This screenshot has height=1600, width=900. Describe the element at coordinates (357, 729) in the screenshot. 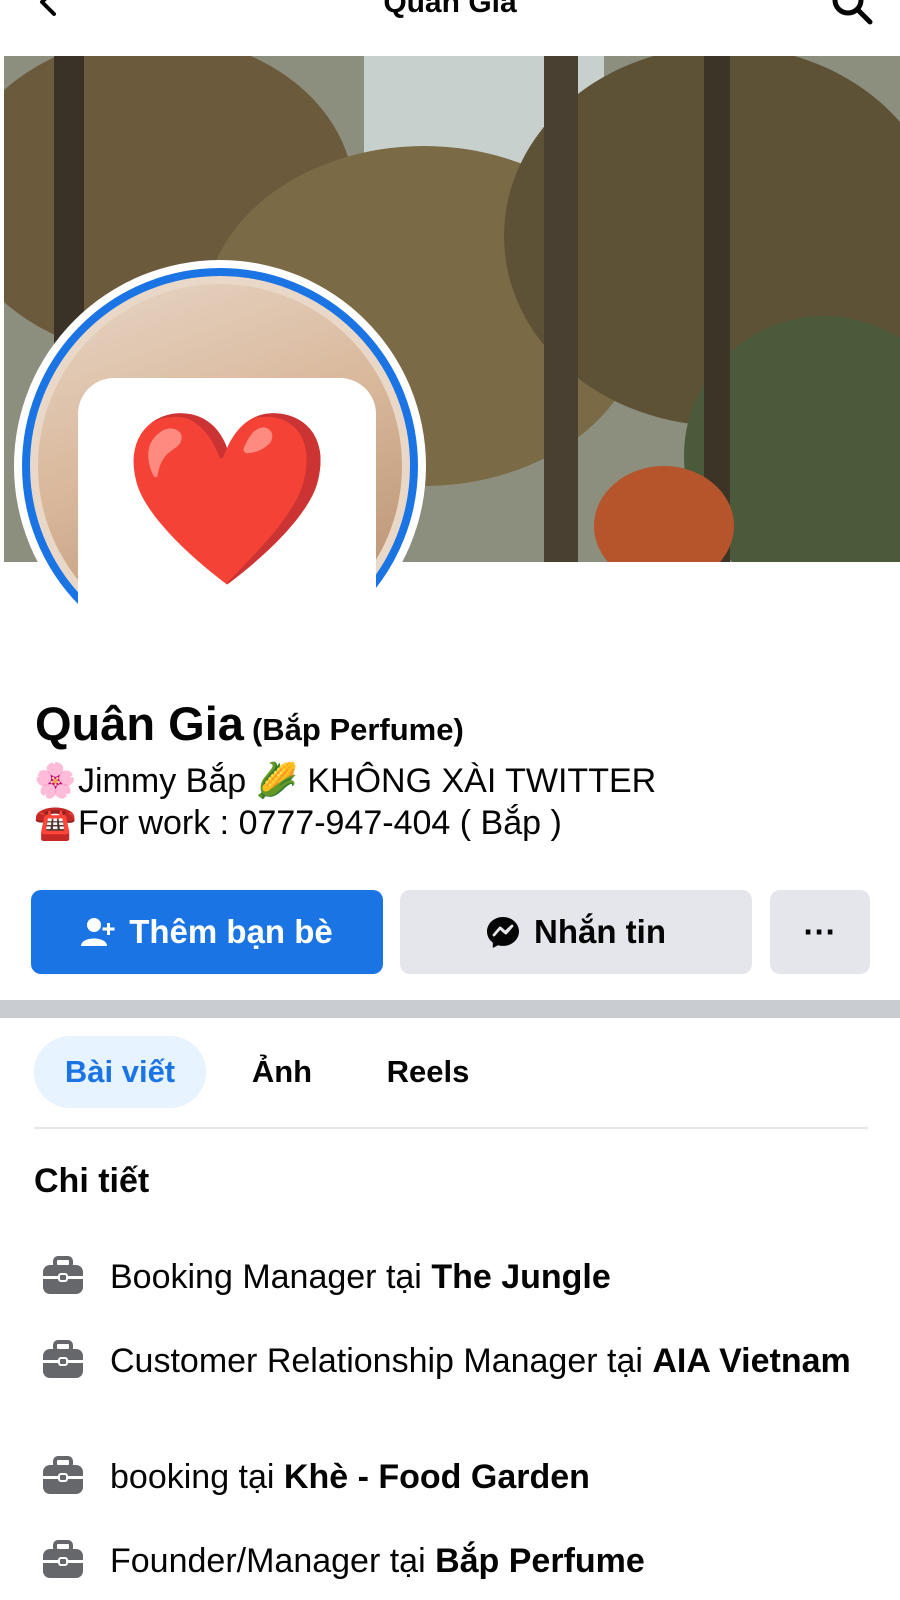

I see `profile-alt-name: (Bắp Perfume)` at that location.